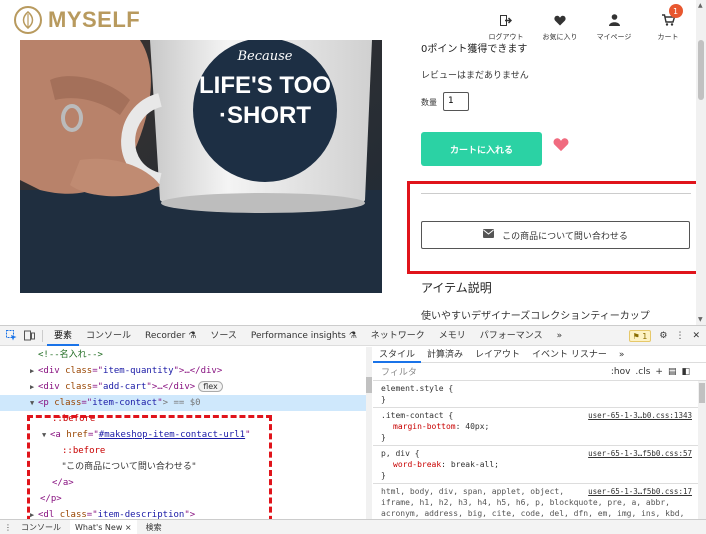 The width and height of the screenshot is (706, 534). I want to click on styles-filter-input: フィルタ, so click(399, 371).